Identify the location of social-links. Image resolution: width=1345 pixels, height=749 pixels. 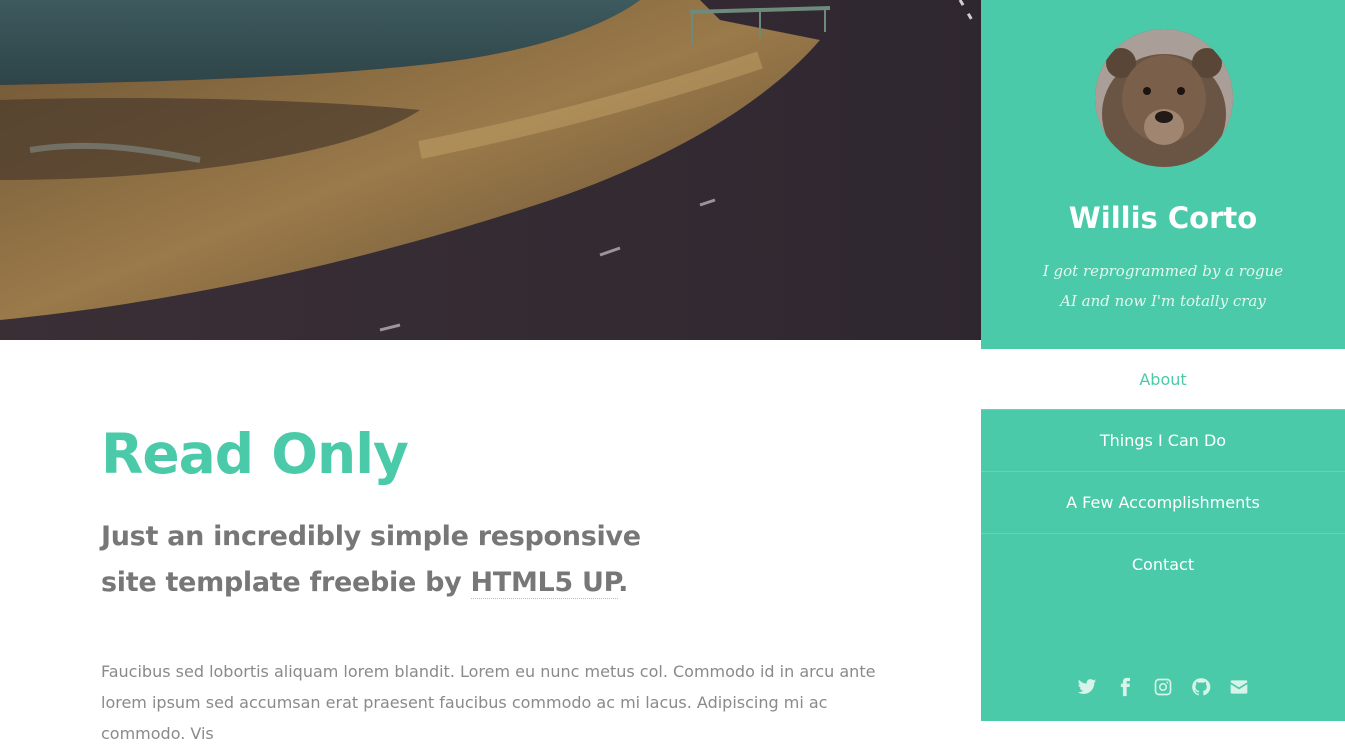
(1163, 687).